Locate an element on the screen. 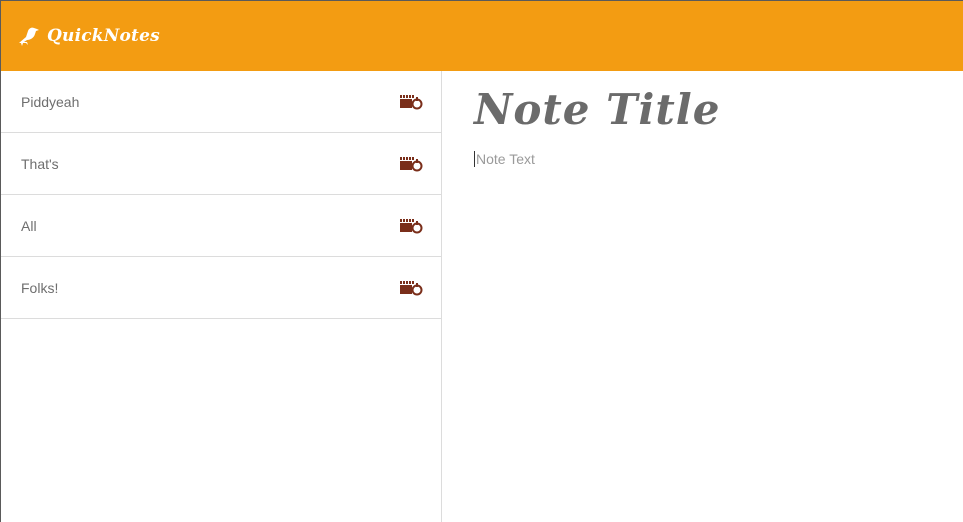 The height and width of the screenshot is (522, 963). note-list-item-label: All is located at coordinates (29, 225).